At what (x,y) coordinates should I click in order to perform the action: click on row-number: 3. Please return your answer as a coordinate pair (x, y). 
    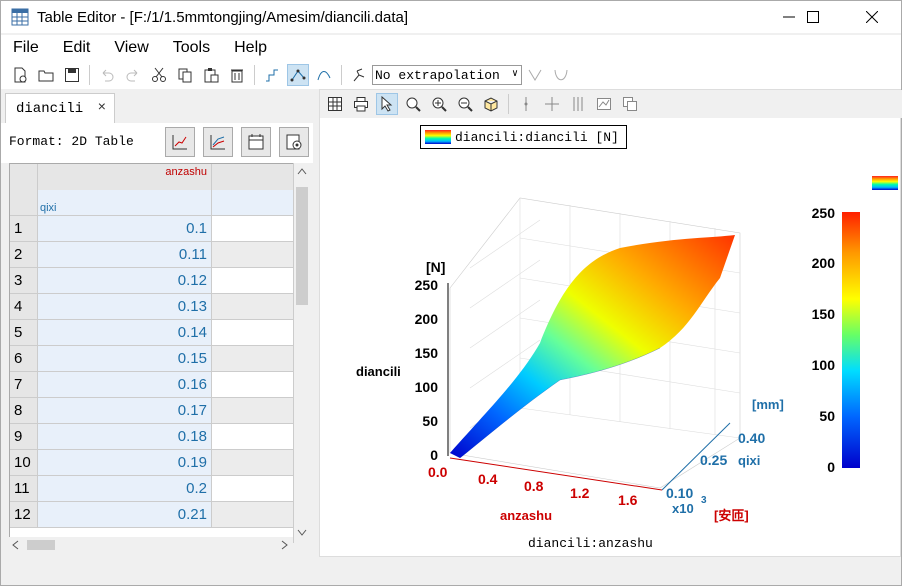
    Looking at the image, I should click on (24, 281).